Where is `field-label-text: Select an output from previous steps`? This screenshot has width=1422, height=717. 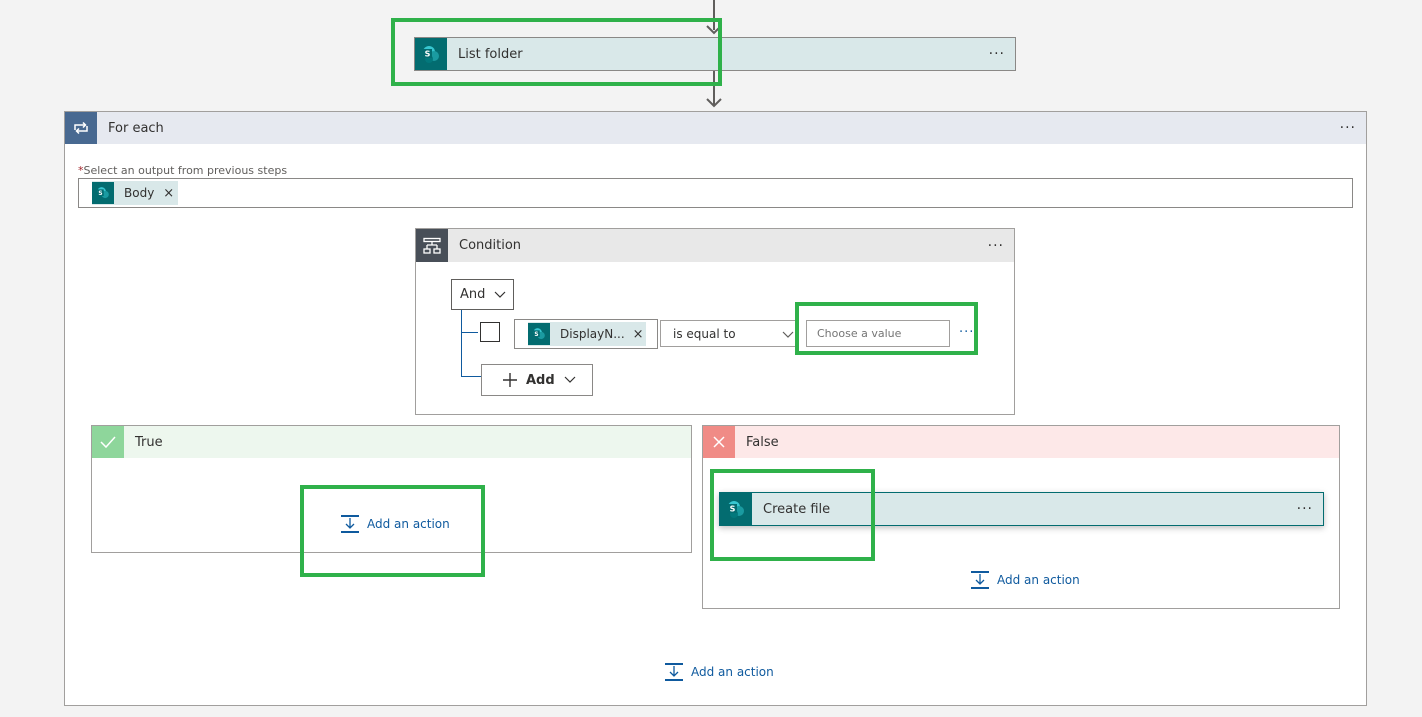
field-label-text: Select an output from previous steps is located at coordinates (185, 170).